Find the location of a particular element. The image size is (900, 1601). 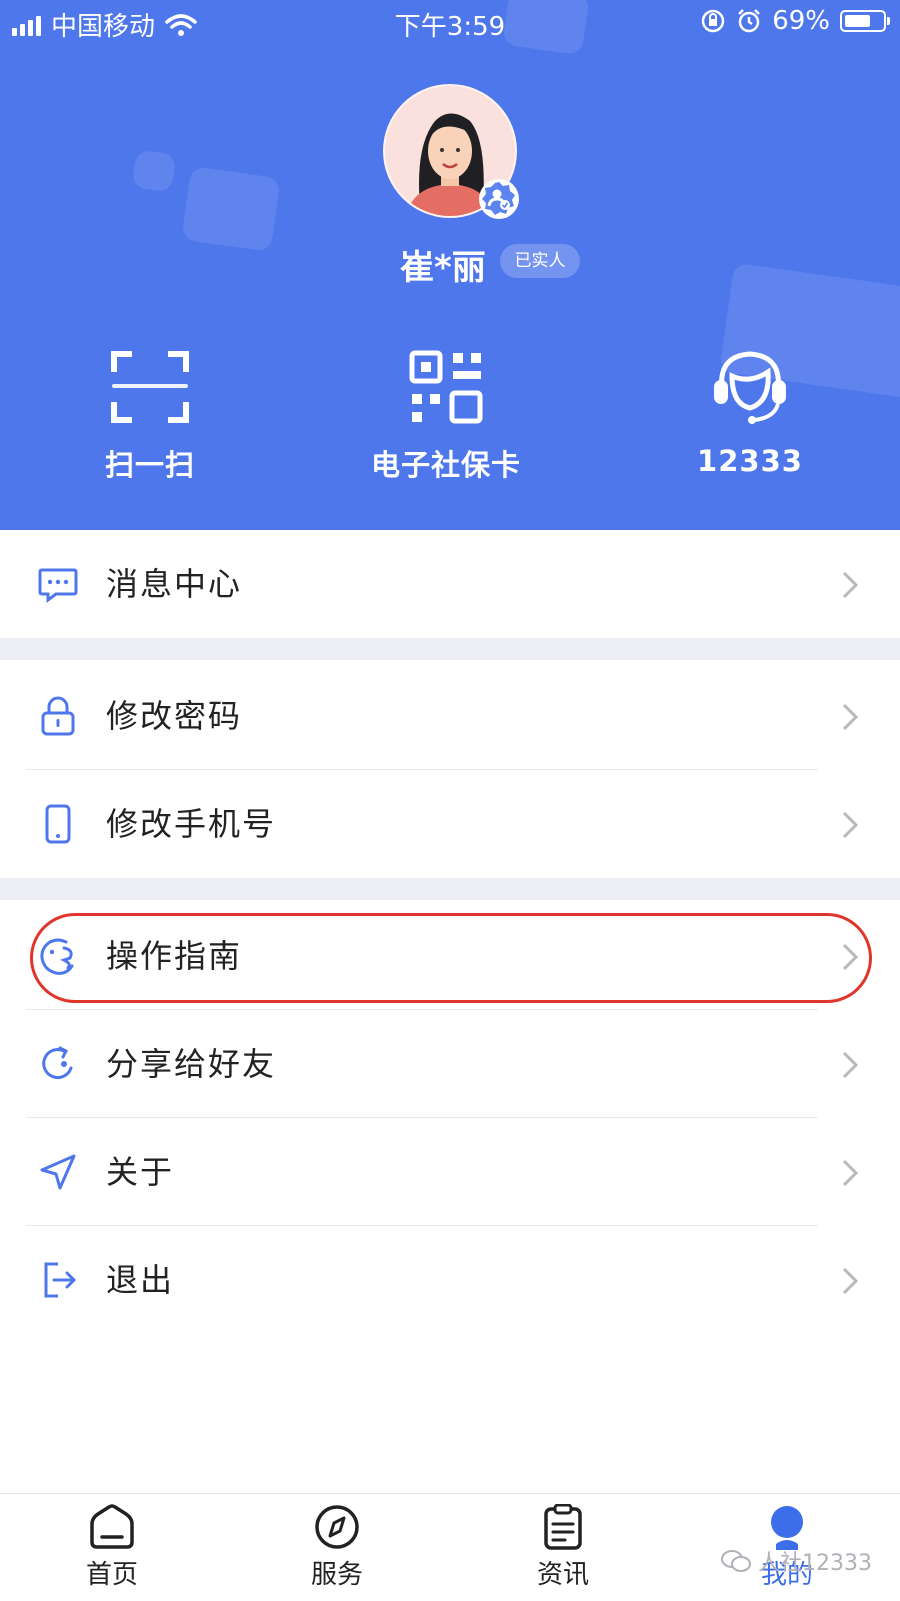

tab-label: 首页 is located at coordinates (111, 1575).